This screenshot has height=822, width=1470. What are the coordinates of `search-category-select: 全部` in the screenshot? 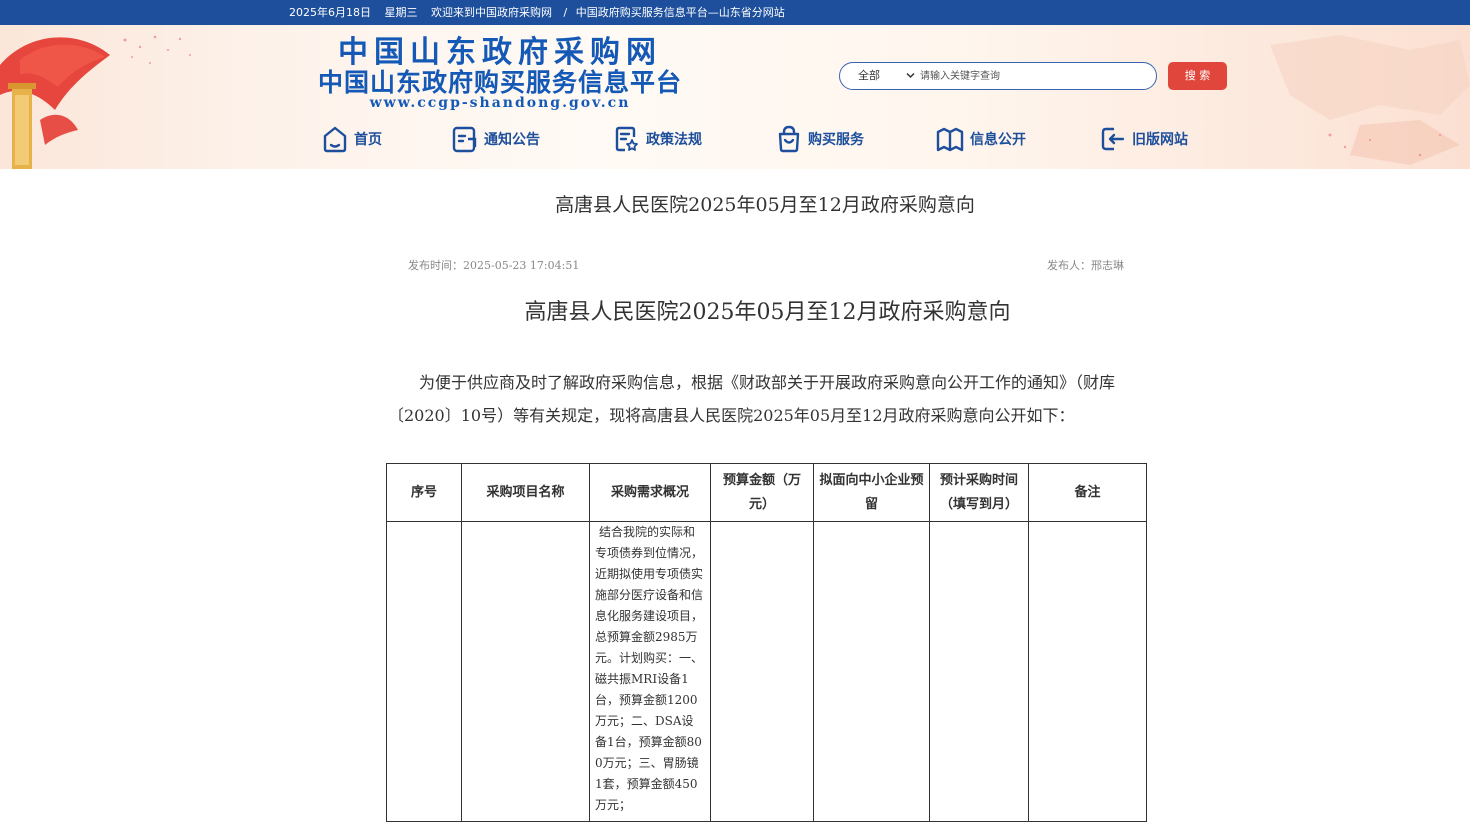 It's located at (887, 76).